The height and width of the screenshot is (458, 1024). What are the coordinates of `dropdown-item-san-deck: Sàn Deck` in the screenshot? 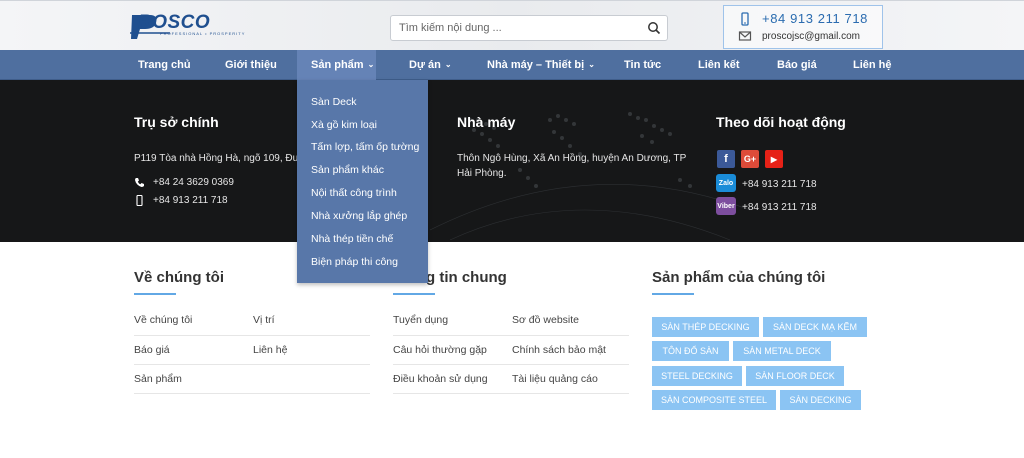 It's located at (334, 102).